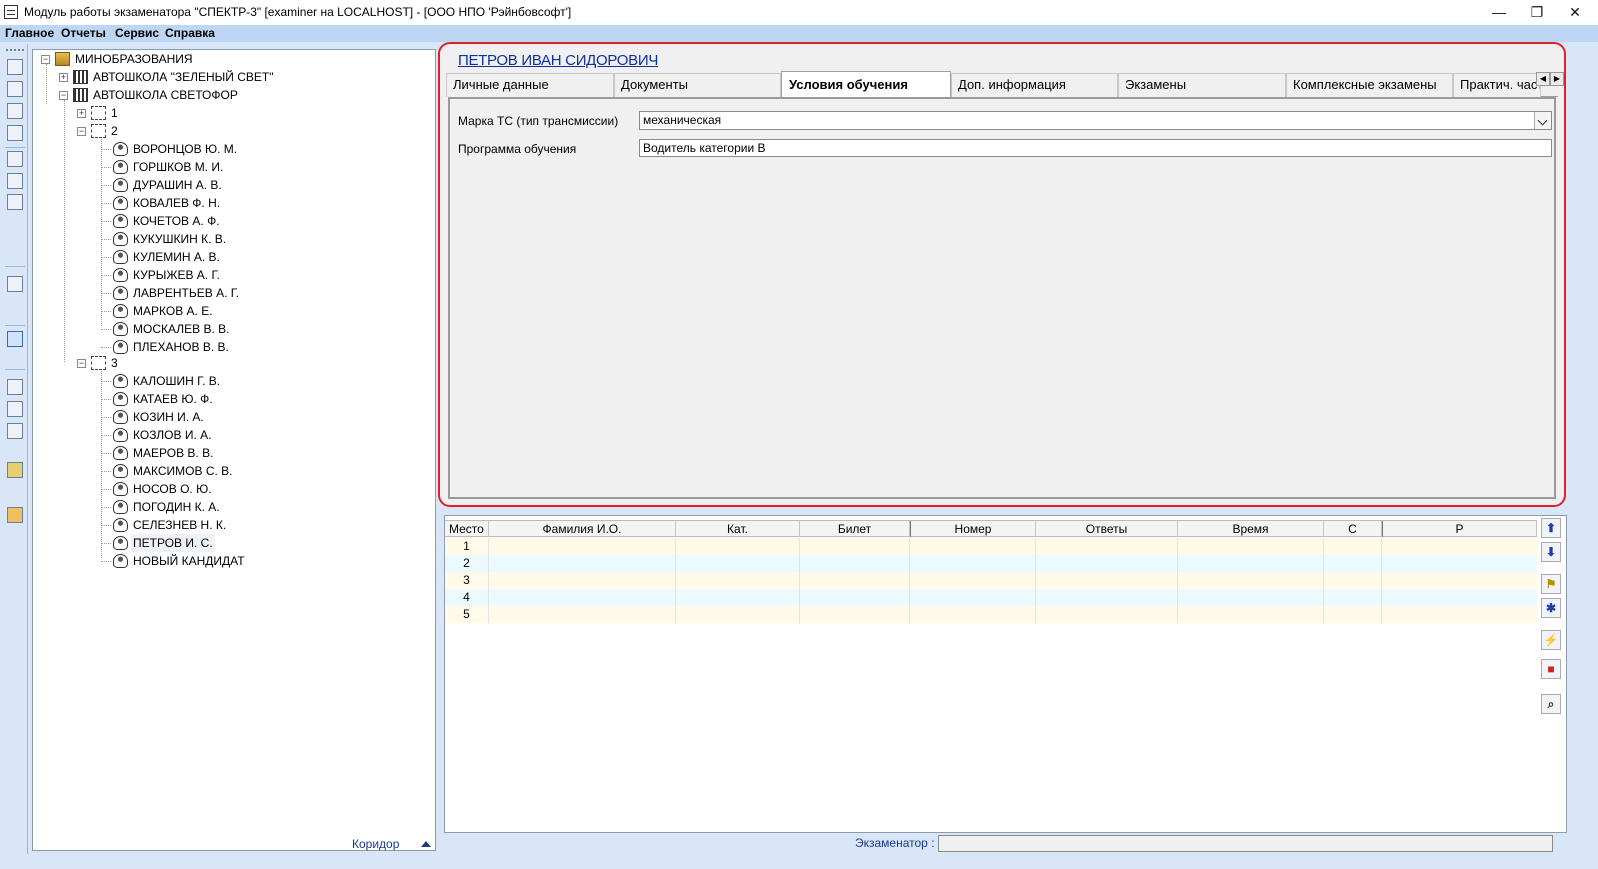  Describe the element at coordinates (1095, 120) in the screenshot. I see `transmission-select: механическая` at that location.